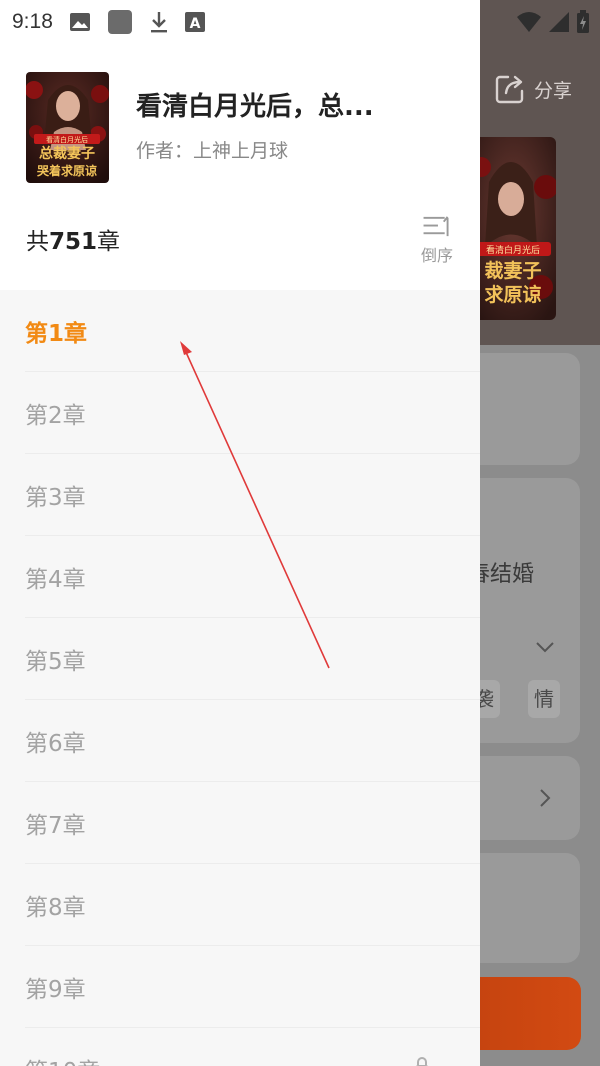 This screenshot has height=1066, width=600. What do you see at coordinates (583, 21) in the screenshot?
I see `battery-icon` at bounding box center [583, 21].